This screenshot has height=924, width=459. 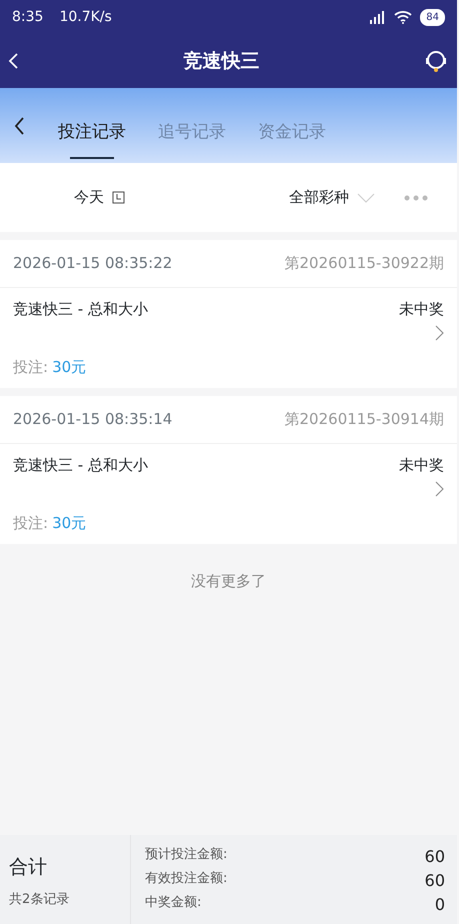 I want to click on wifi-icon, so click(x=403, y=17).